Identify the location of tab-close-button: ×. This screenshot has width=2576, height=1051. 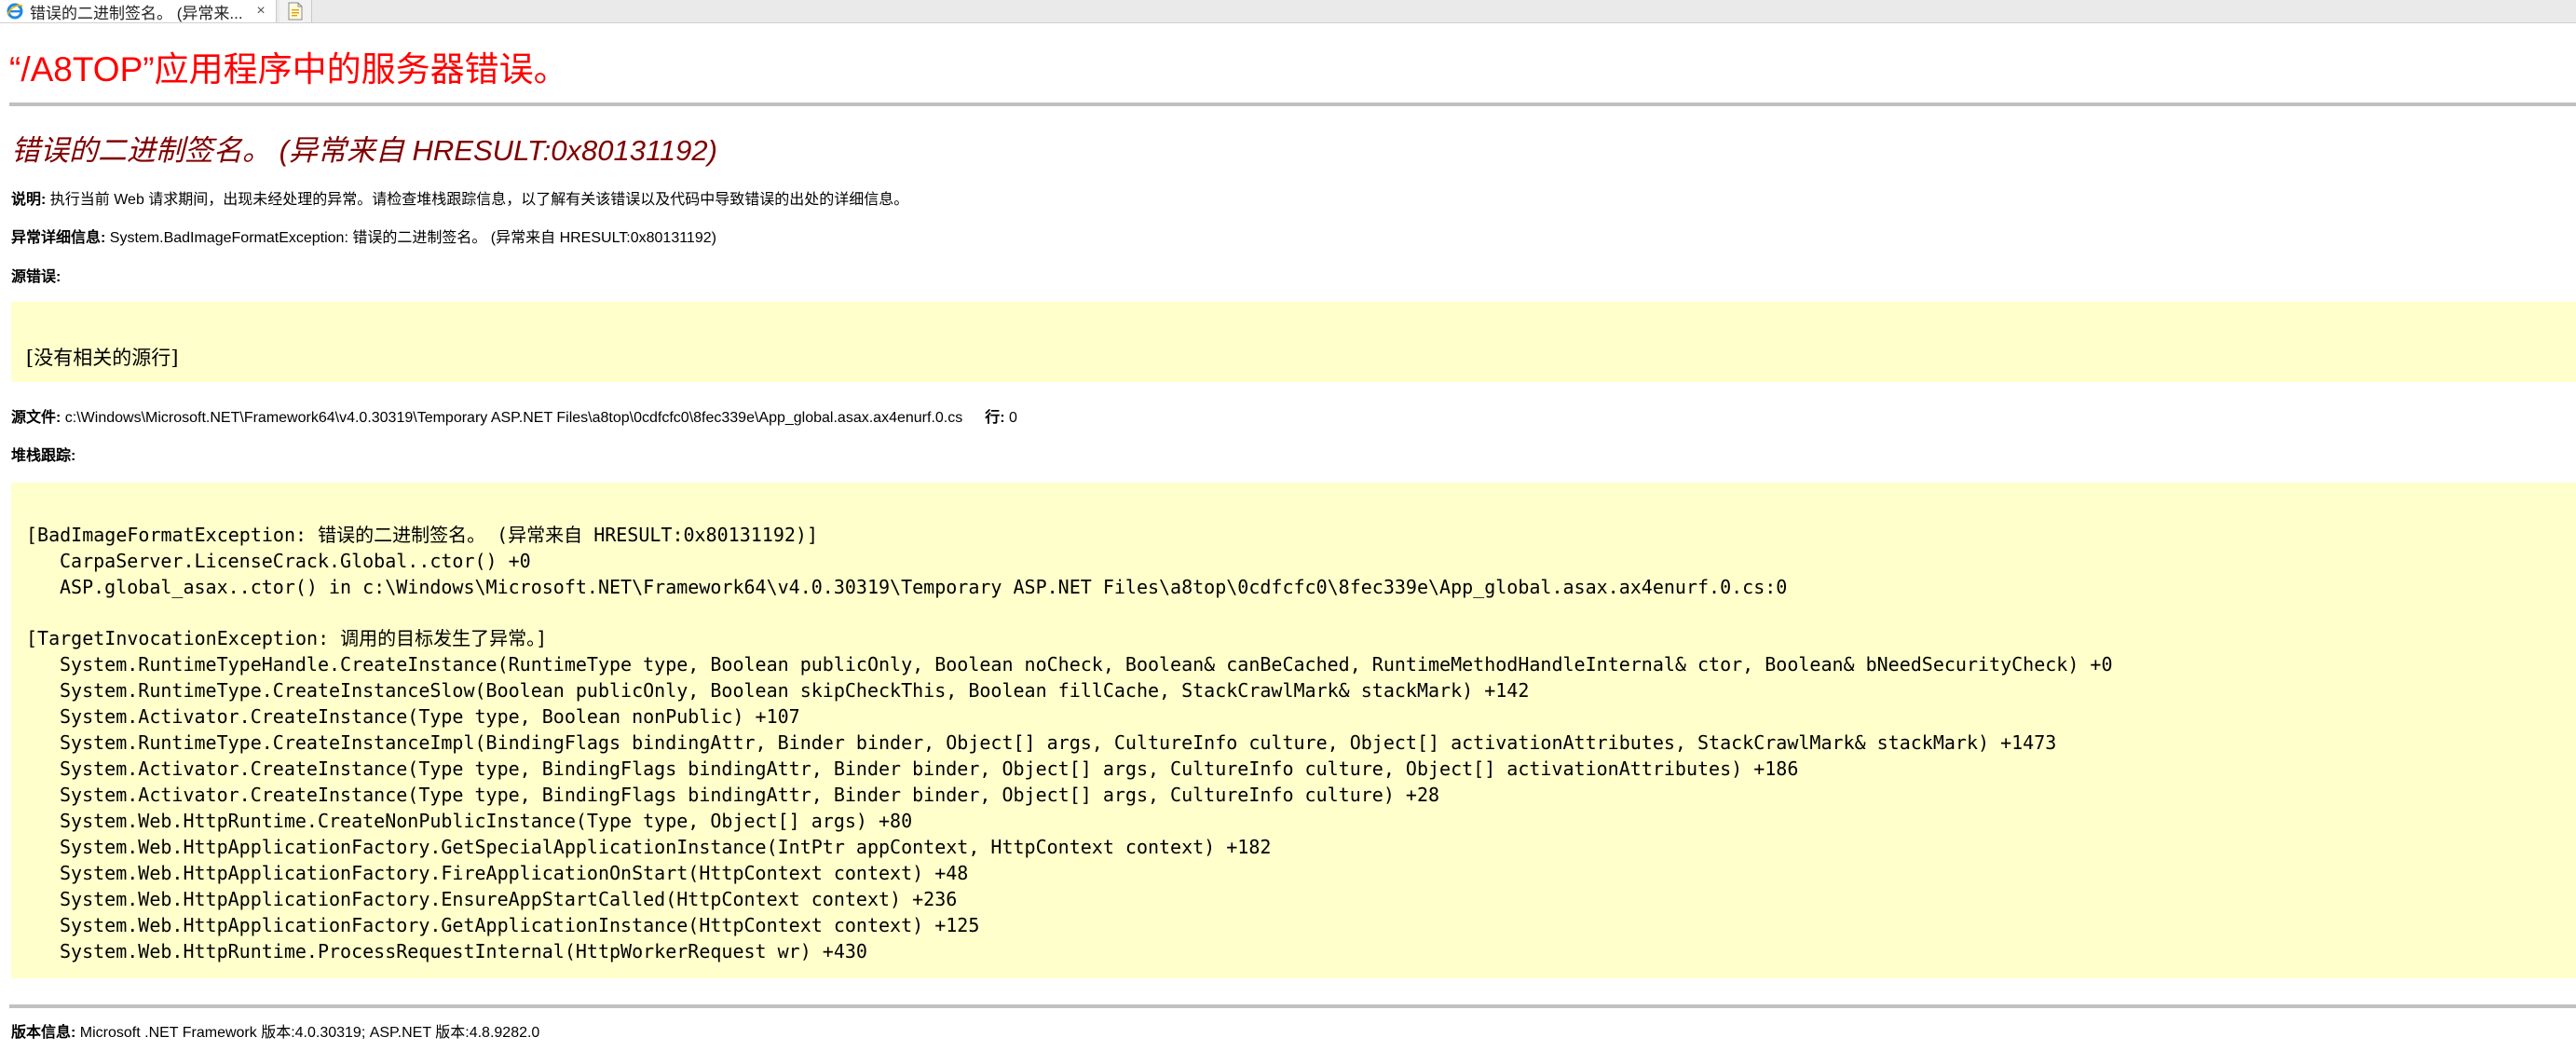
(261, 11).